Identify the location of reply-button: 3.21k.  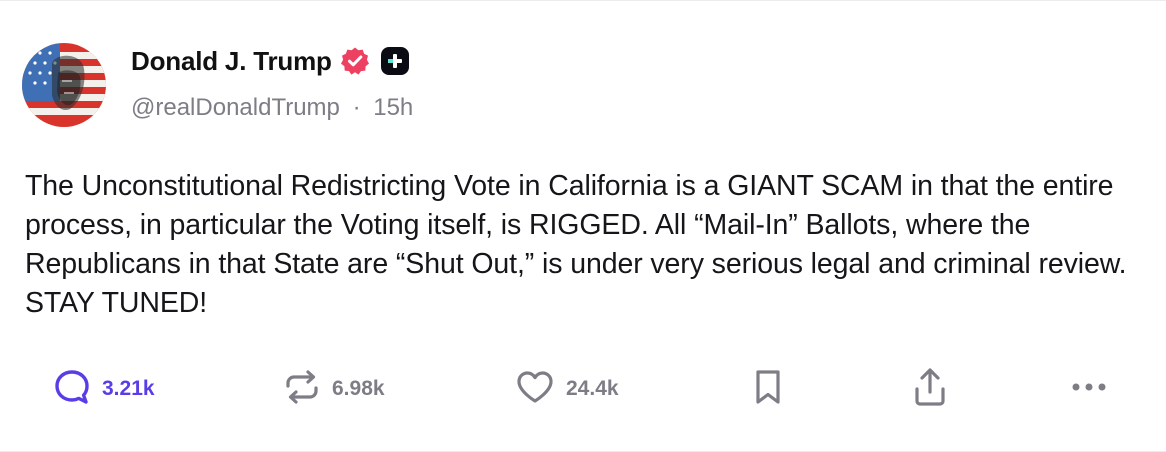
(103, 389).